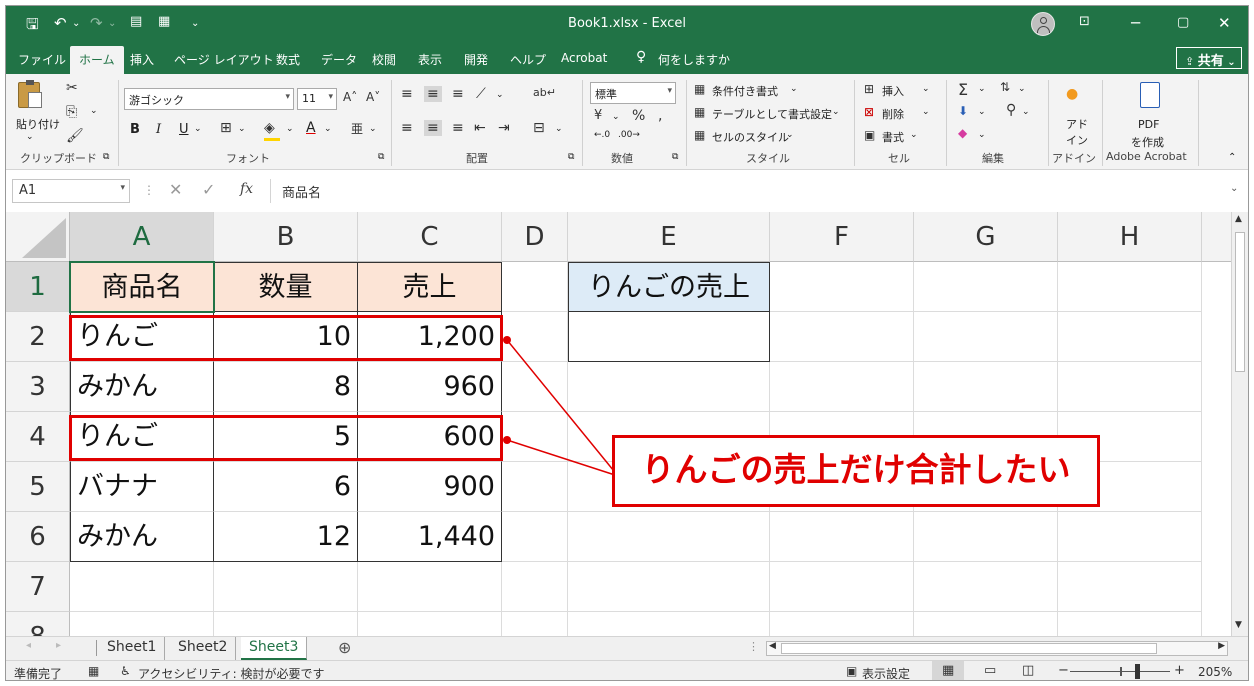 The width and height of the screenshot is (1254, 686). Describe the element at coordinates (772, 646) in the screenshot. I see `scroll-left-icon: ◀` at that location.